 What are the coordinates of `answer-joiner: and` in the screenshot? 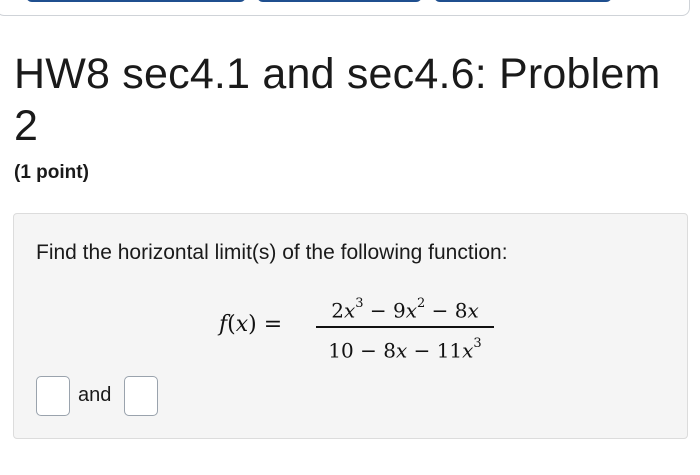 It's located at (95, 395).